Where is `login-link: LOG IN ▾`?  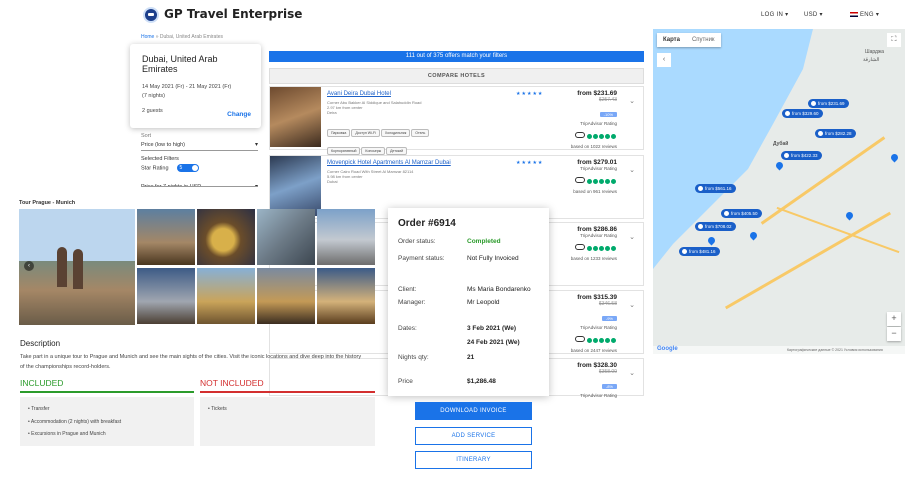 login-link: LOG IN ▾ is located at coordinates (774, 14).